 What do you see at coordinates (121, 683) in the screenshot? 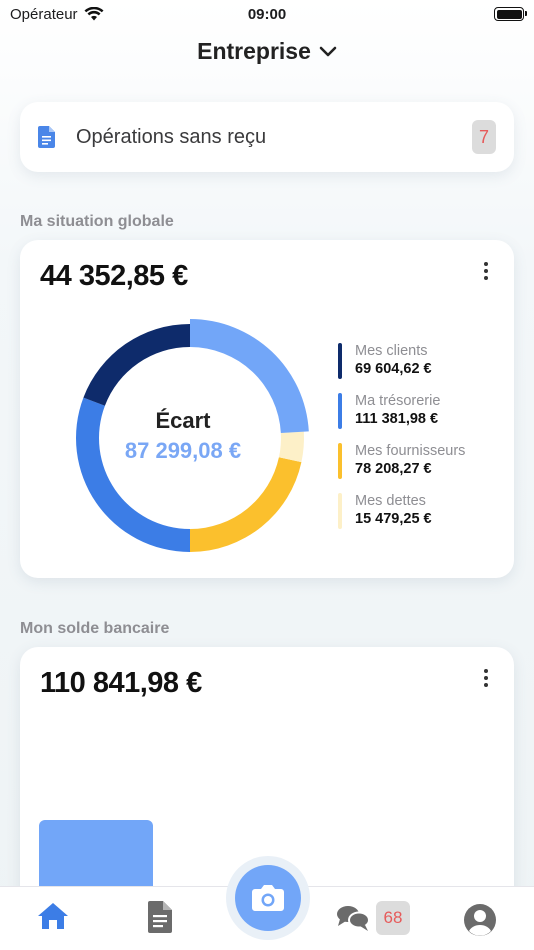
I see `bank-amount: 110 841,98 €` at bounding box center [121, 683].